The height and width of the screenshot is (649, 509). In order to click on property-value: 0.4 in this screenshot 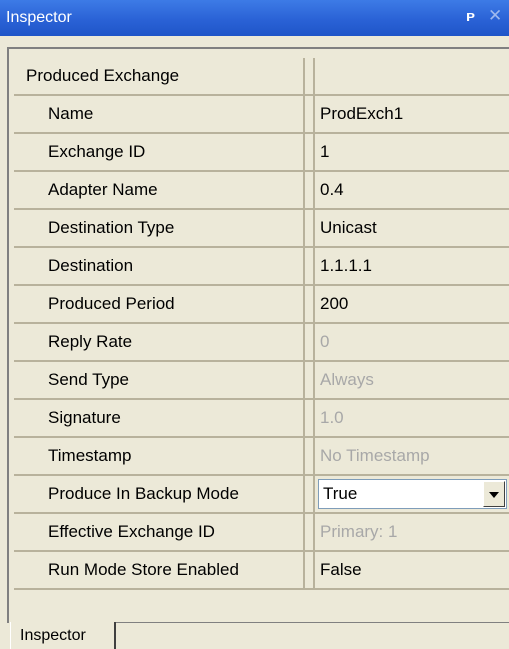, I will do `click(411, 190)`.